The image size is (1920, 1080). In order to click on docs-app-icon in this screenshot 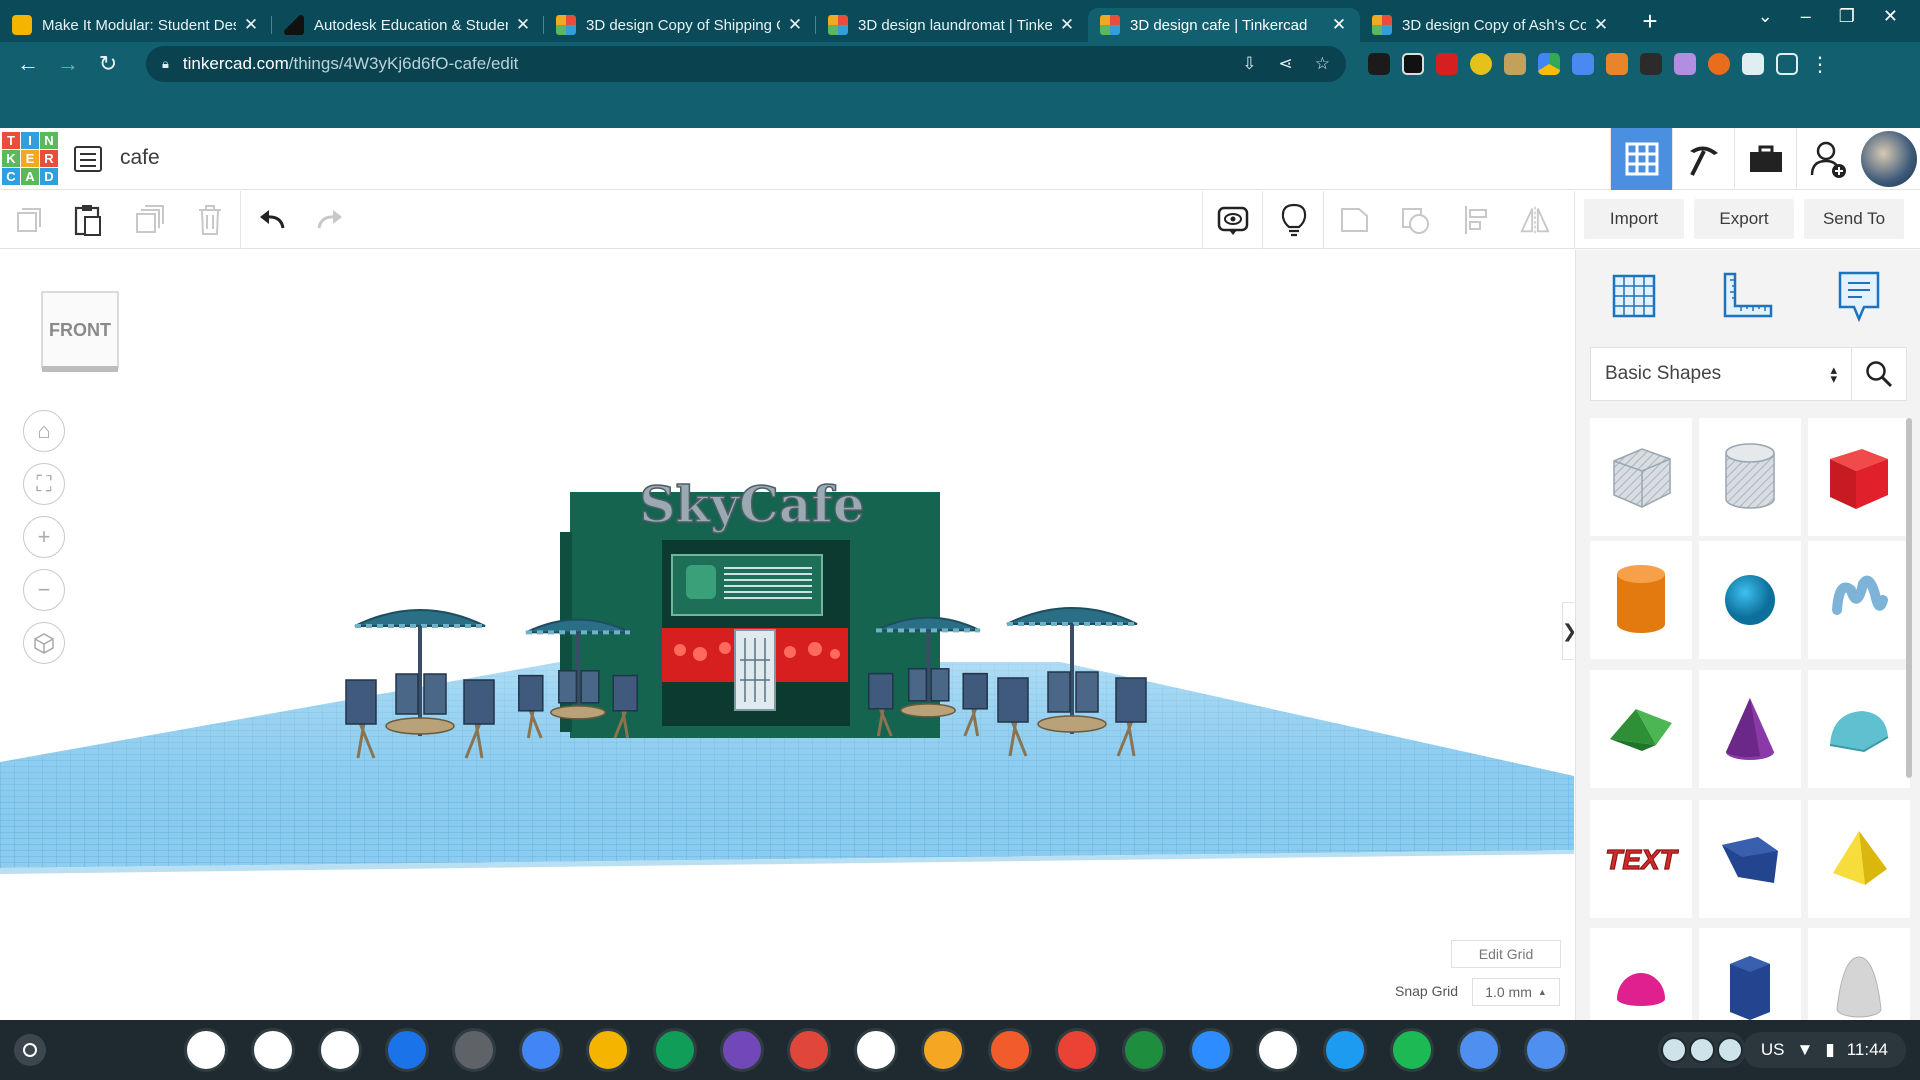, I will do `click(541, 1050)`.